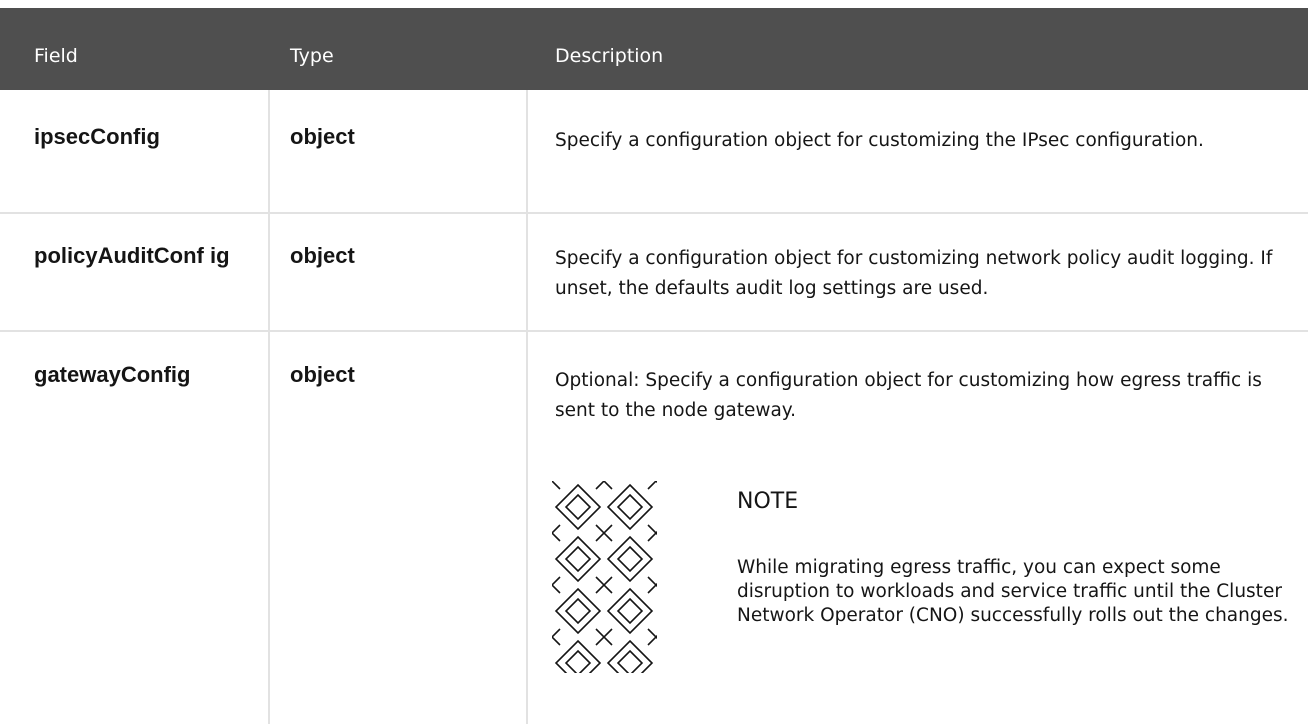 The width and height of the screenshot is (1308, 724). What do you see at coordinates (768, 501) in the screenshot?
I see `note-title: NOTE` at bounding box center [768, 501].